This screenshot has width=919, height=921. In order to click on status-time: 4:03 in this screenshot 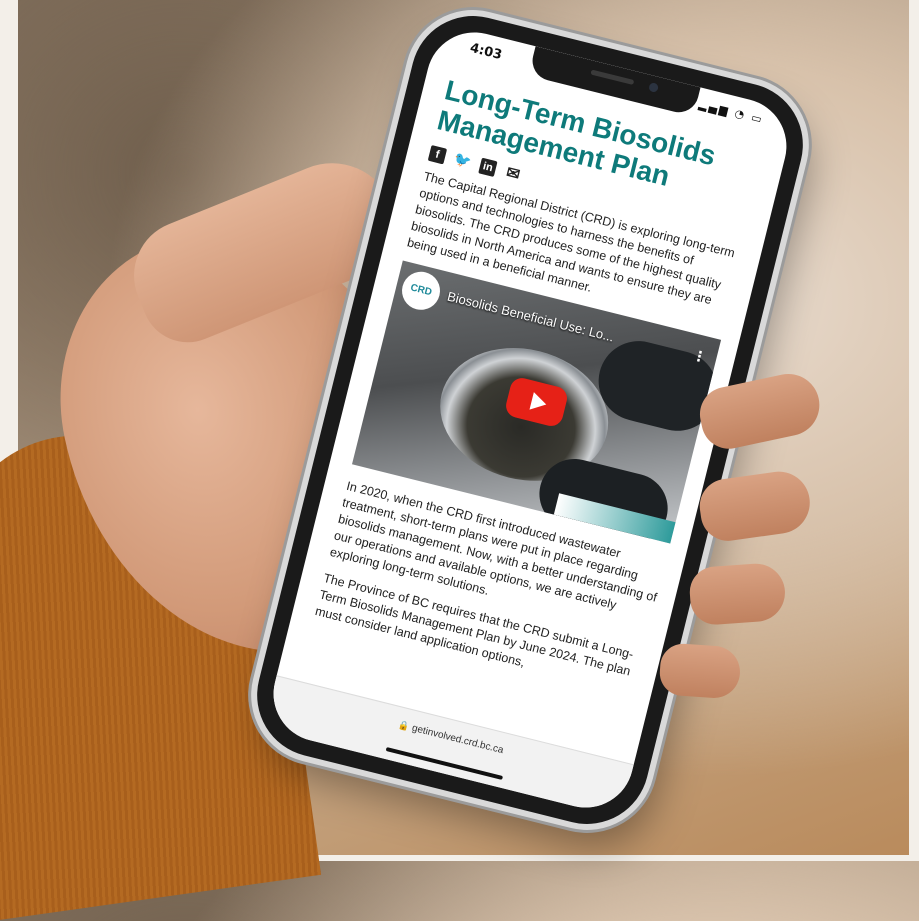, I will do `click(486, 52)`.